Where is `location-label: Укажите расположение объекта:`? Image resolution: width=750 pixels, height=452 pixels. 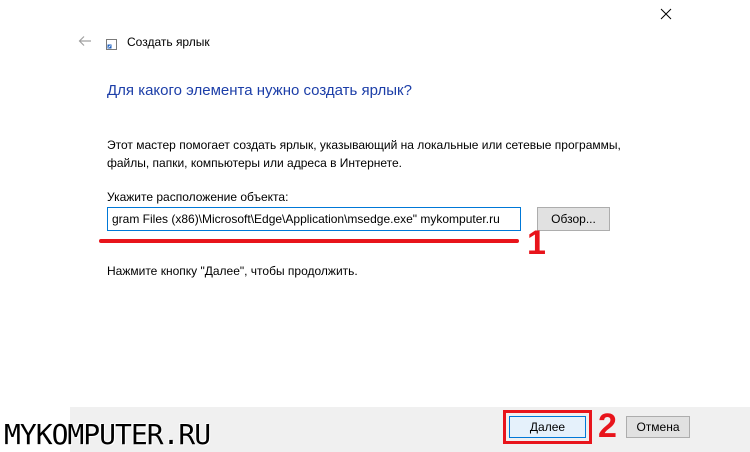
location-label: Укажите расположение объекта: is located at coordinates (198, 197).